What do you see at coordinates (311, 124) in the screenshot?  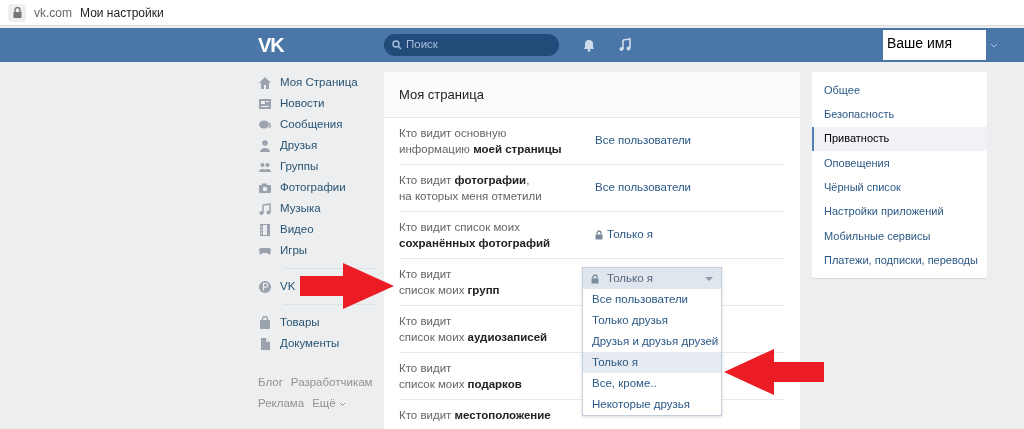 I see `nav-link-text: Сообщения` at bounding box center [311, 124].